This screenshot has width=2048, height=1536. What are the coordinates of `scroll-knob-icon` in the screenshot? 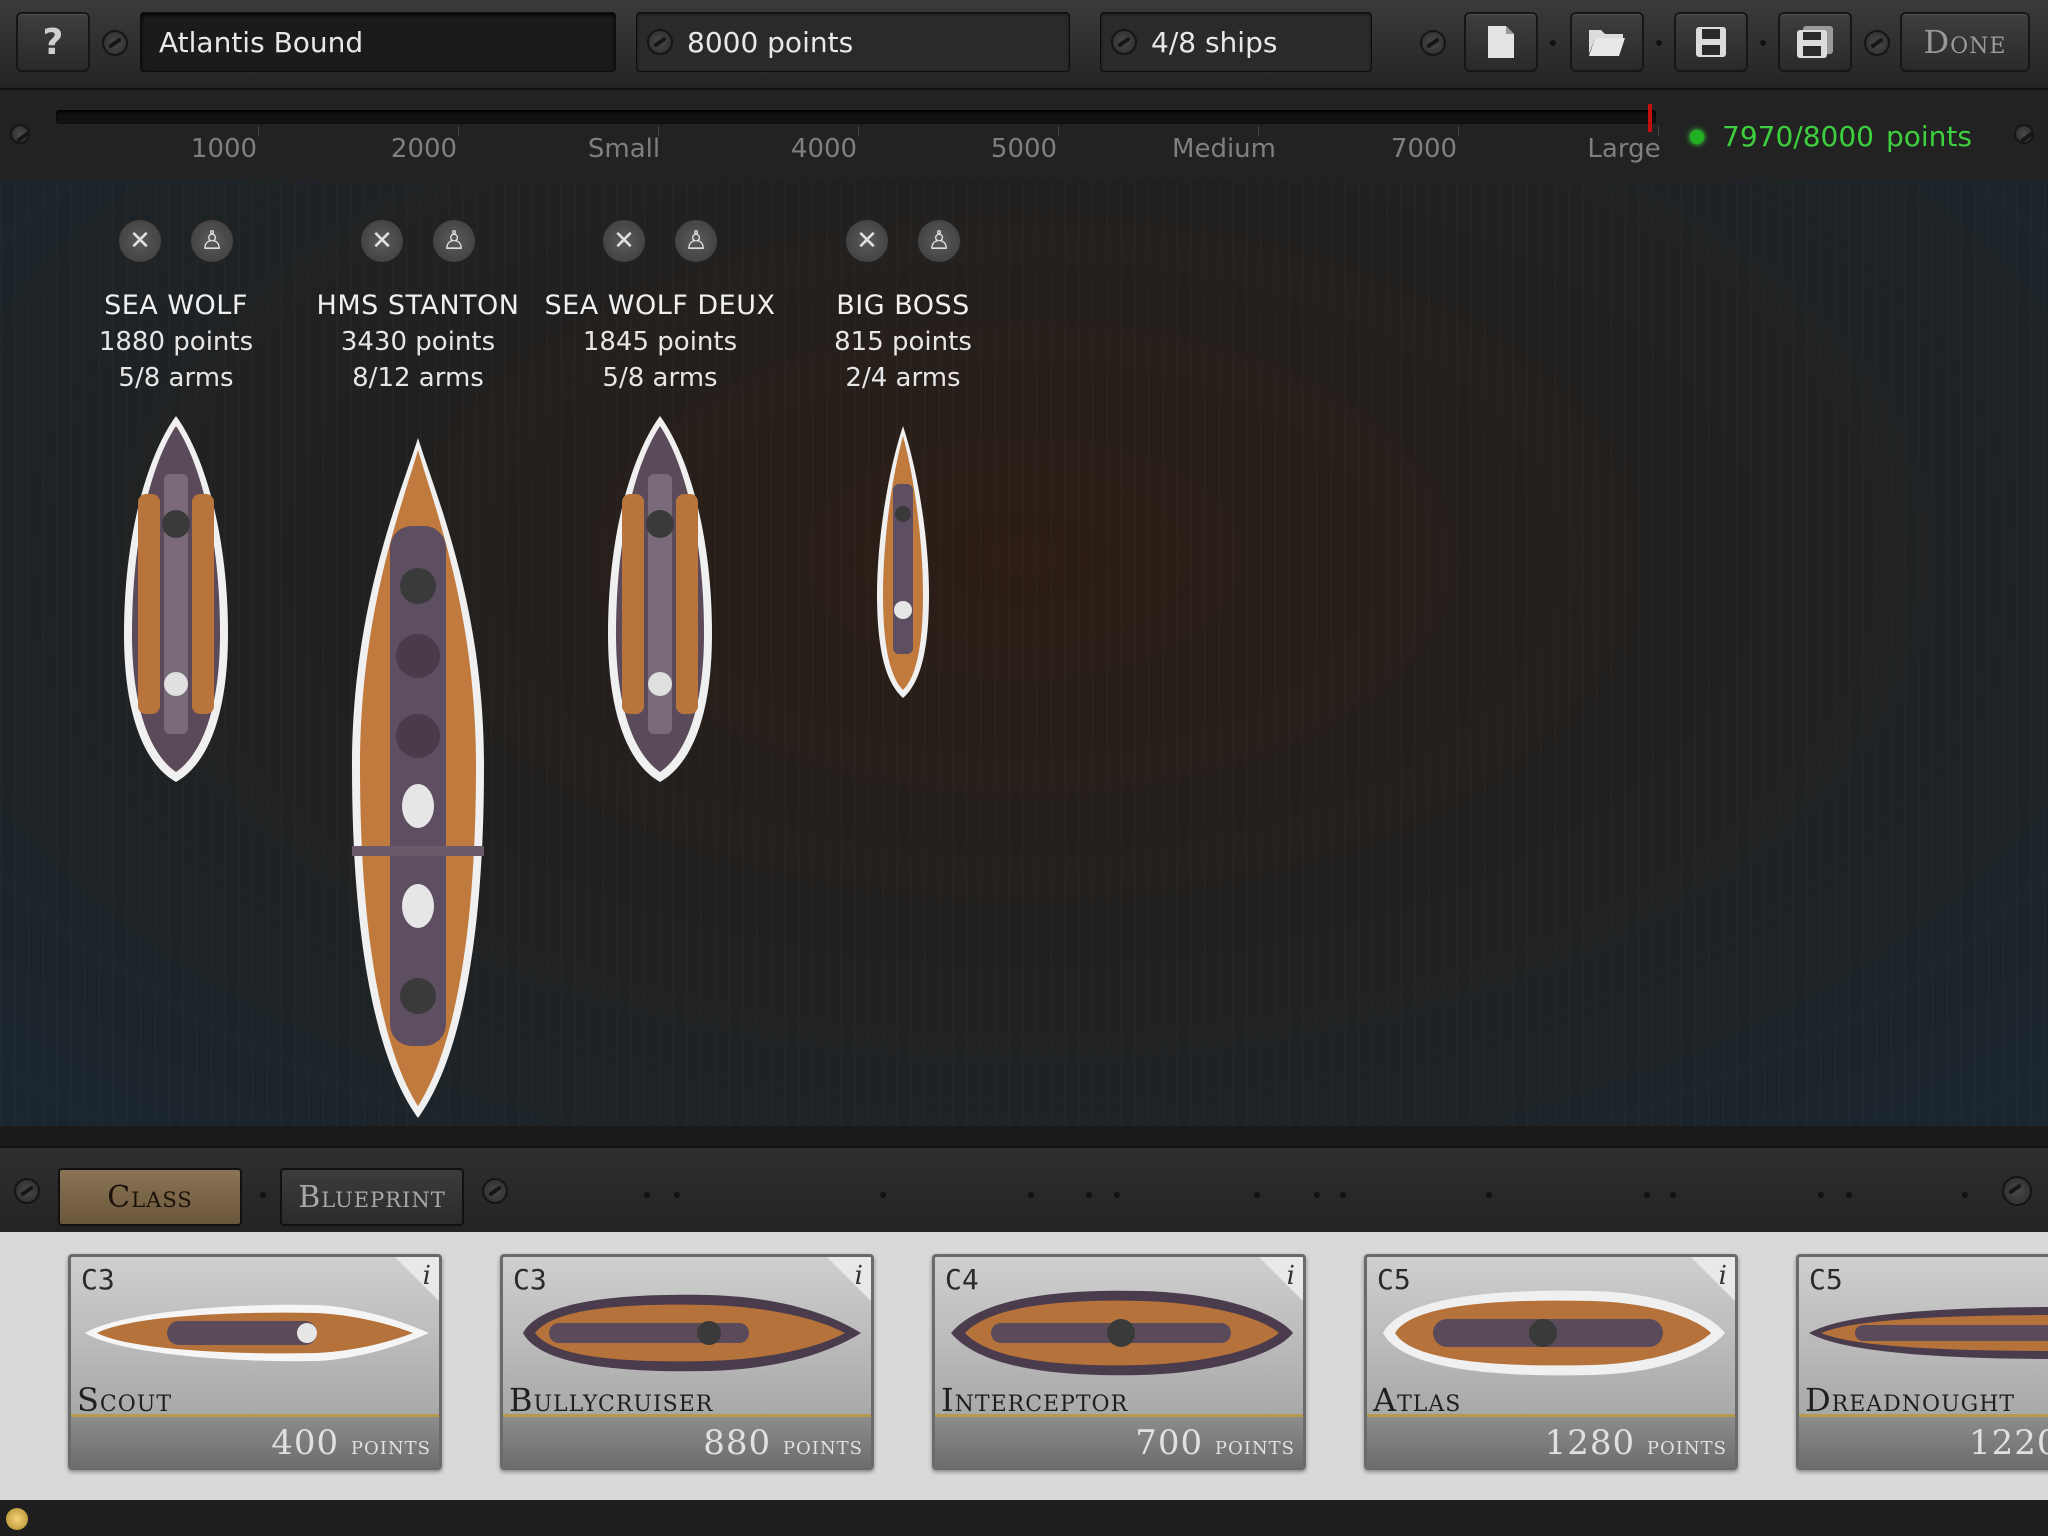 It's located at (2017, 1191).